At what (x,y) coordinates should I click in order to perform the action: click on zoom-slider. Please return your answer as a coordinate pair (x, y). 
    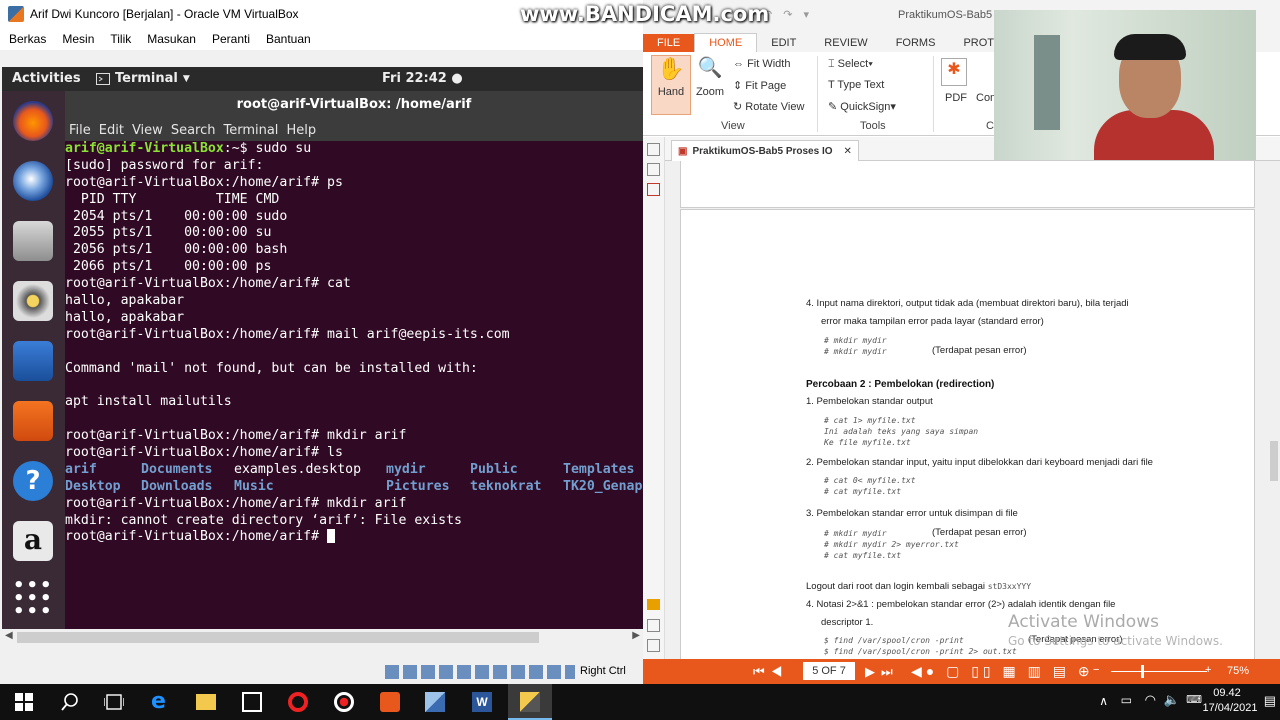
    Looking at the image, I should click on (1159, 671).